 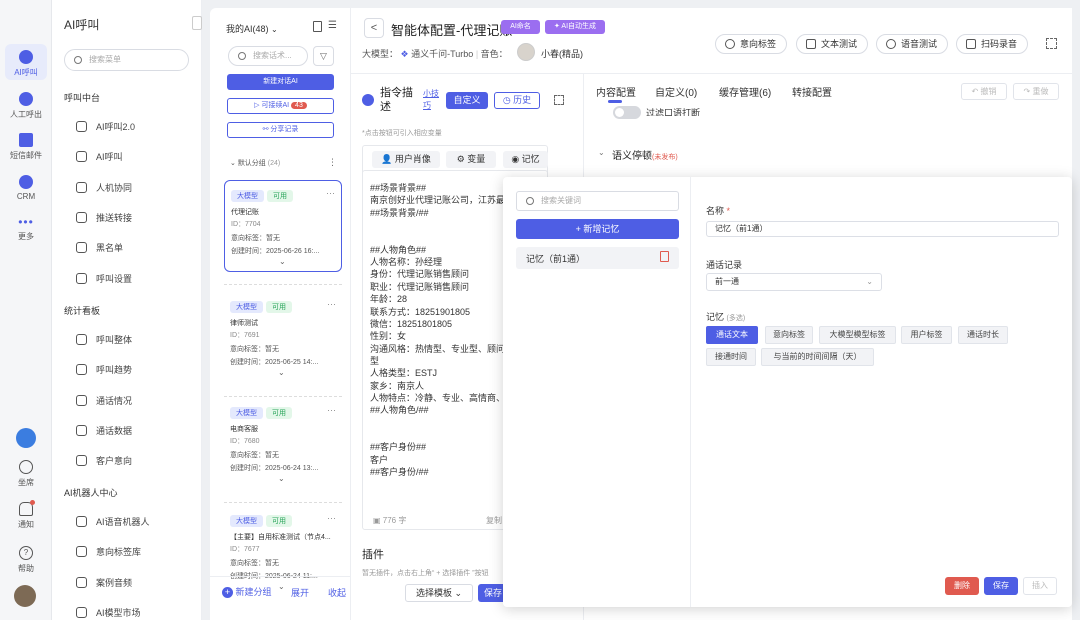 I want to click on nav-item: 黑名单, so click(x=99, y=248).